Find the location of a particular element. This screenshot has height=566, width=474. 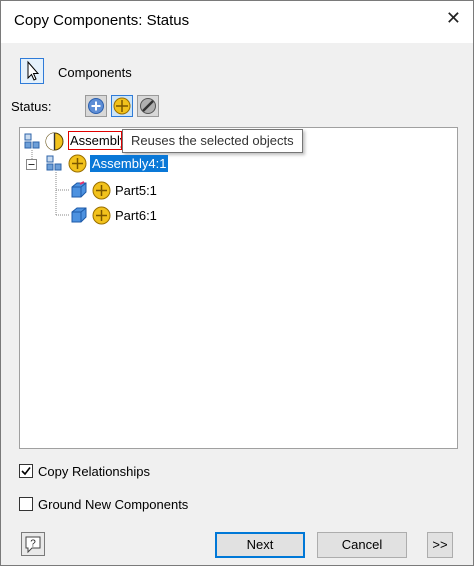

status-reuse-button is located at coordinates (122, 106).